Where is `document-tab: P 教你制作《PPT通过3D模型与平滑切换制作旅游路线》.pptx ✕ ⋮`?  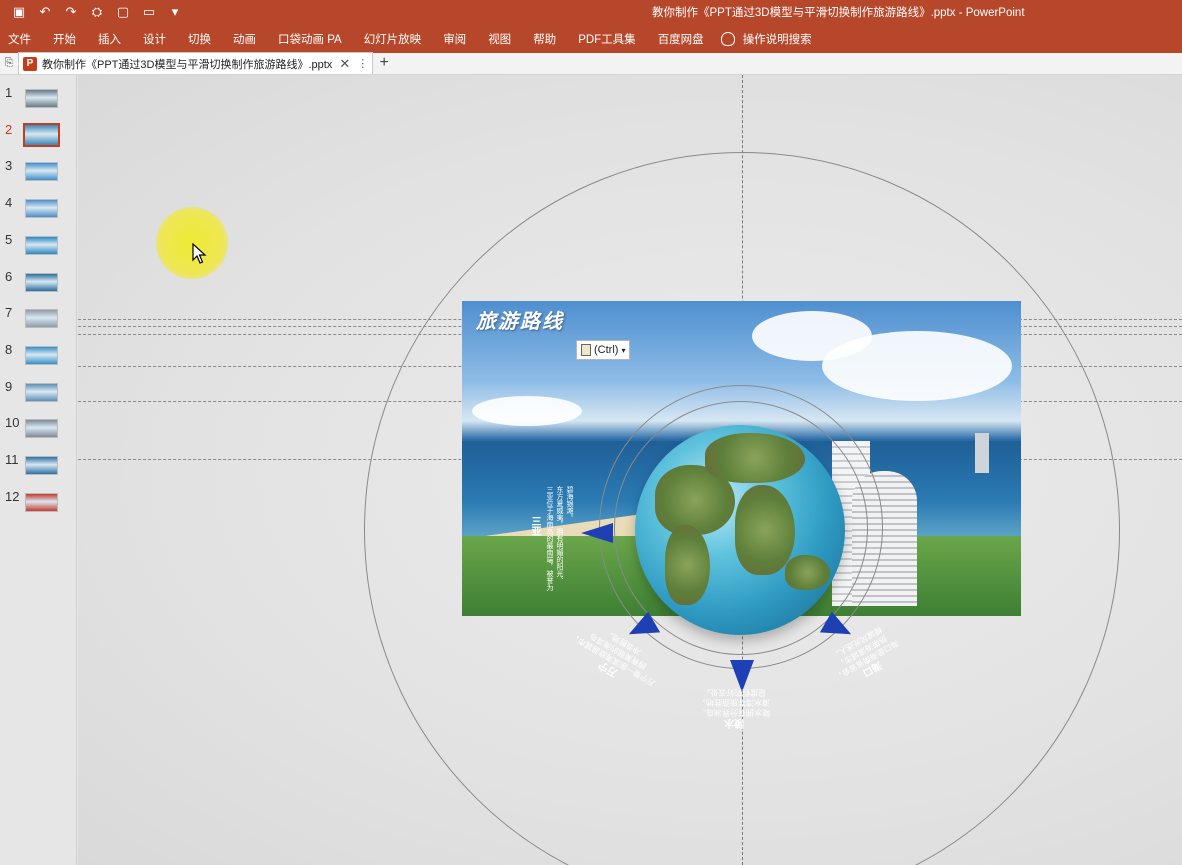
document-tab: P 教你制作《PPT通过3D模型与平滑切换制作旅游路线》.pptx ✕ ⋮ is located at coordinates (196, 63).